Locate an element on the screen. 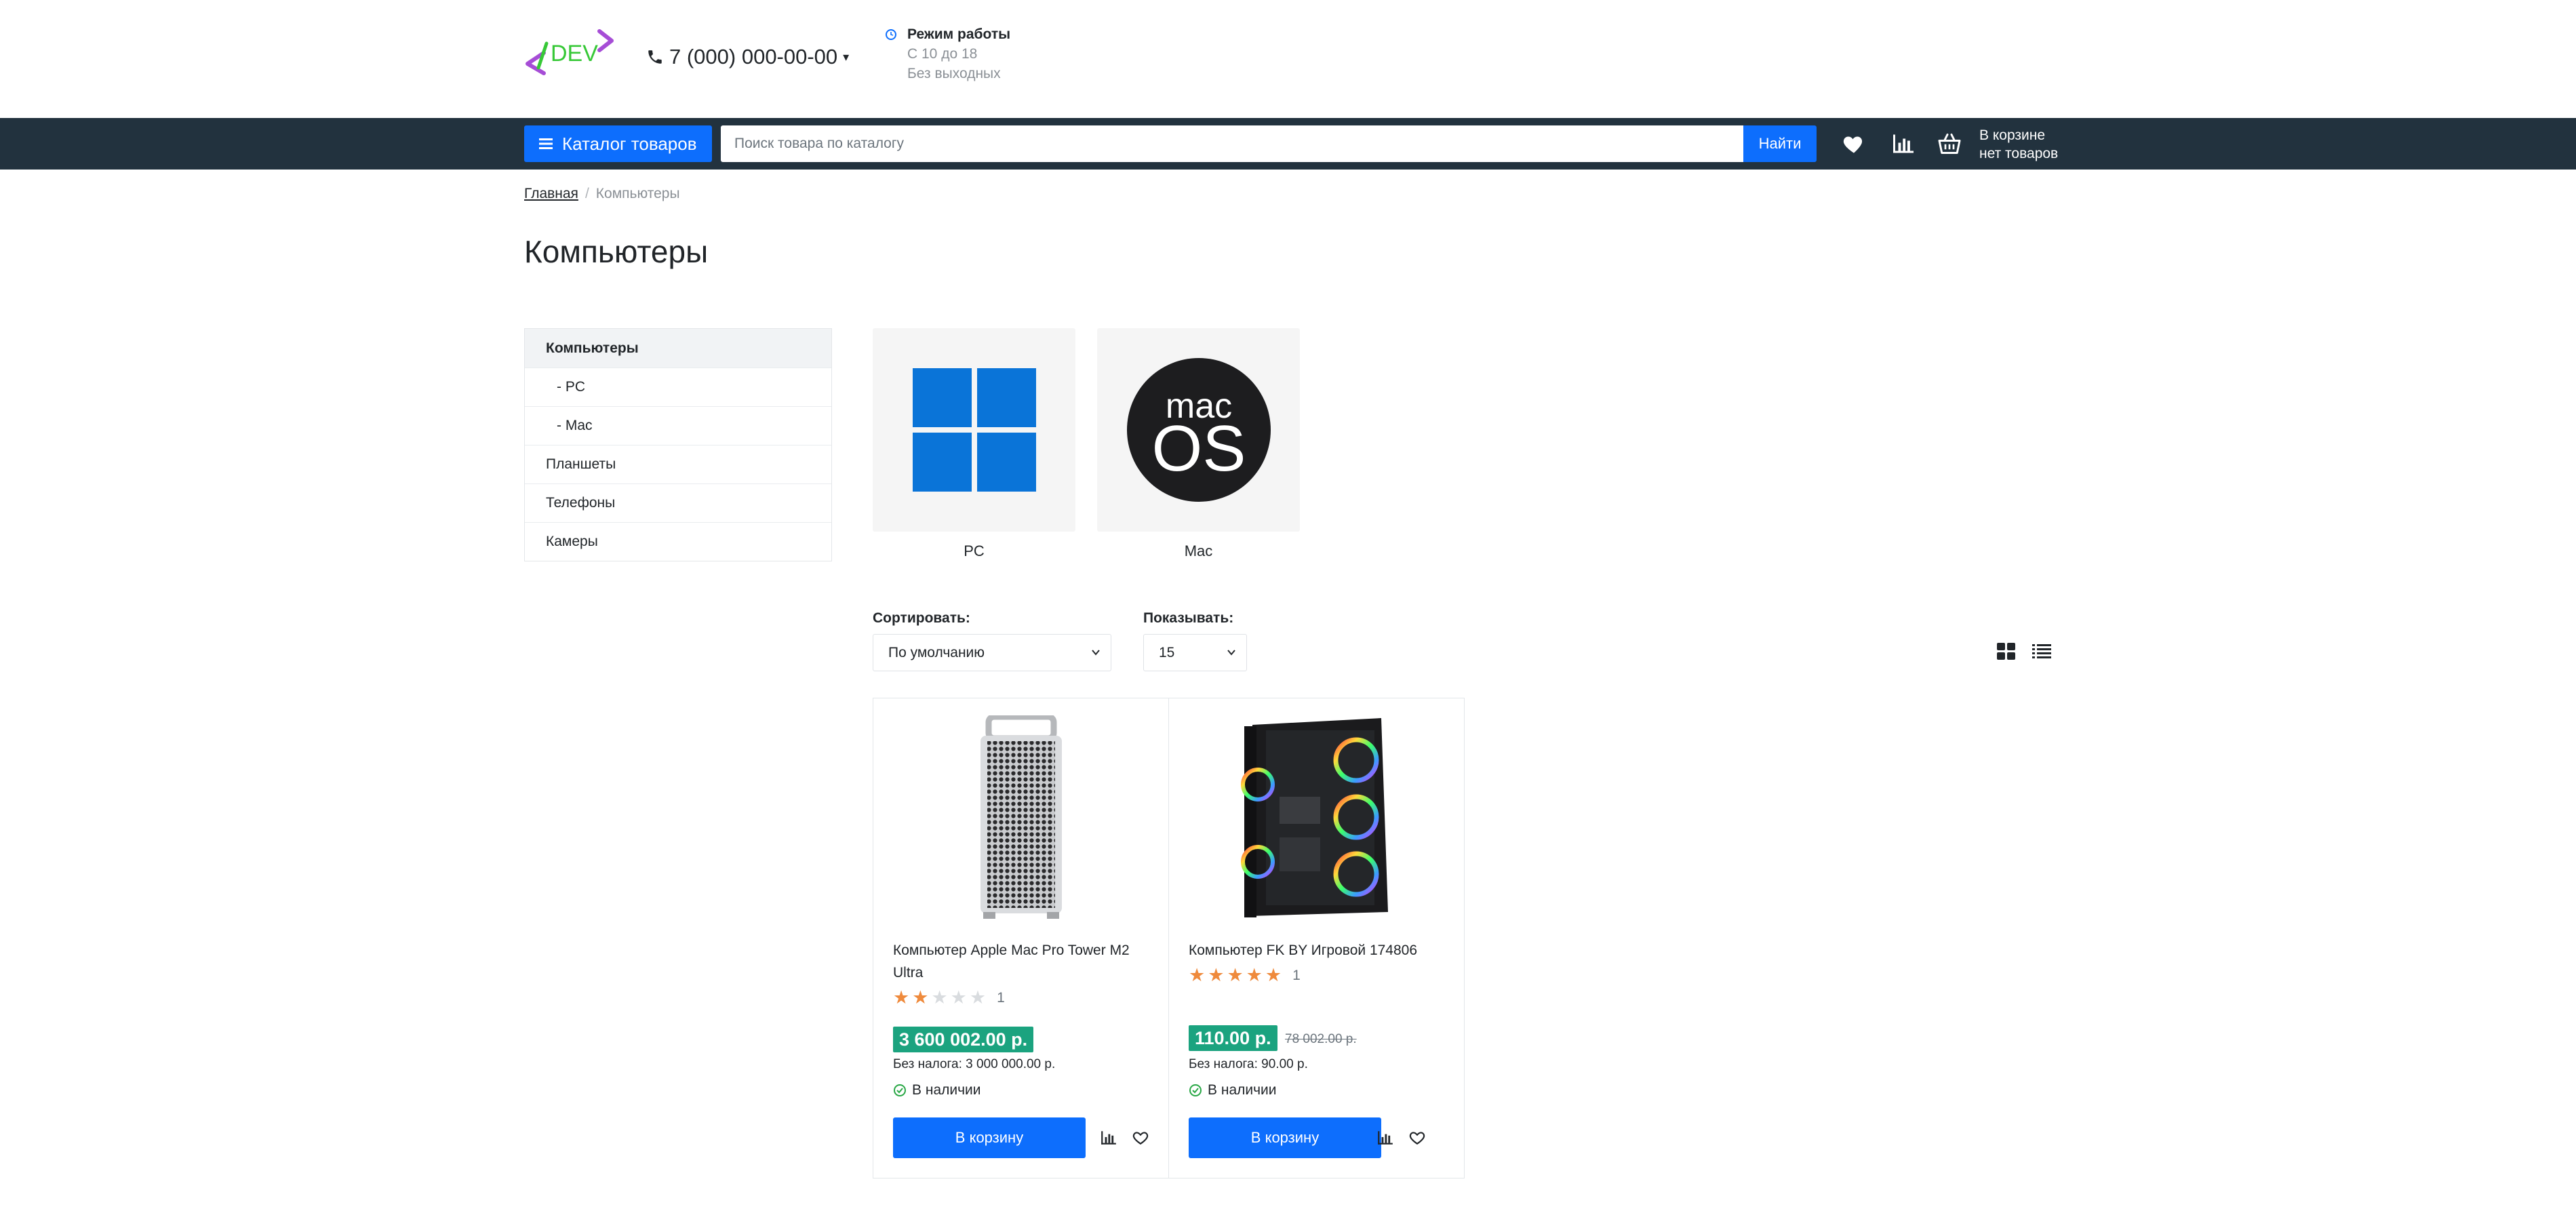  breadcrumb-current: Компьютеры is located at coordinates (637, 193).